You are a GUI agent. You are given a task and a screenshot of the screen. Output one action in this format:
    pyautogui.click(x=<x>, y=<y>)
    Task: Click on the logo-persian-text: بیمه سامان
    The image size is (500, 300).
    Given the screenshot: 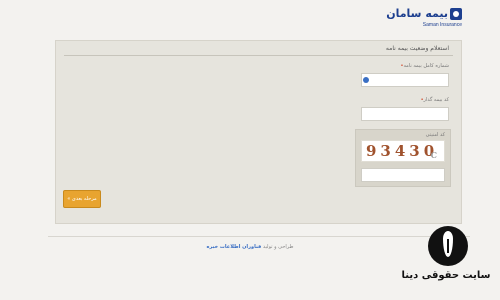 What is the action you would take?
    pyautogui.click(x=417, y=13)
    